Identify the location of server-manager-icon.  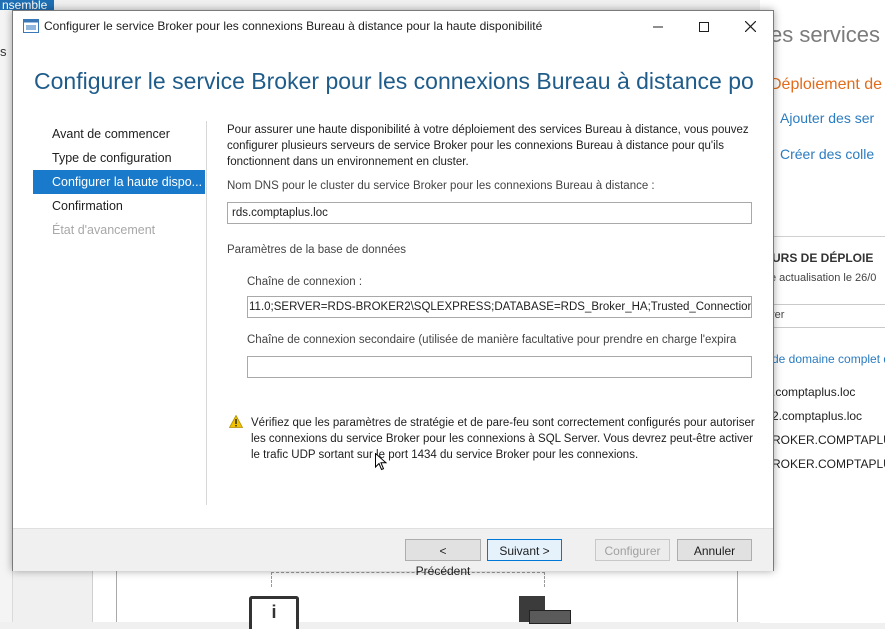
(31, 26).